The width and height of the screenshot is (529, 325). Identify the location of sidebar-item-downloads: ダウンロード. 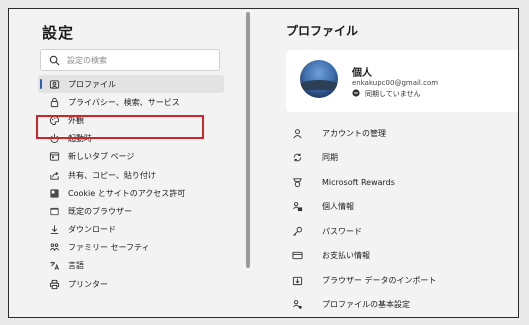
(131, 230).